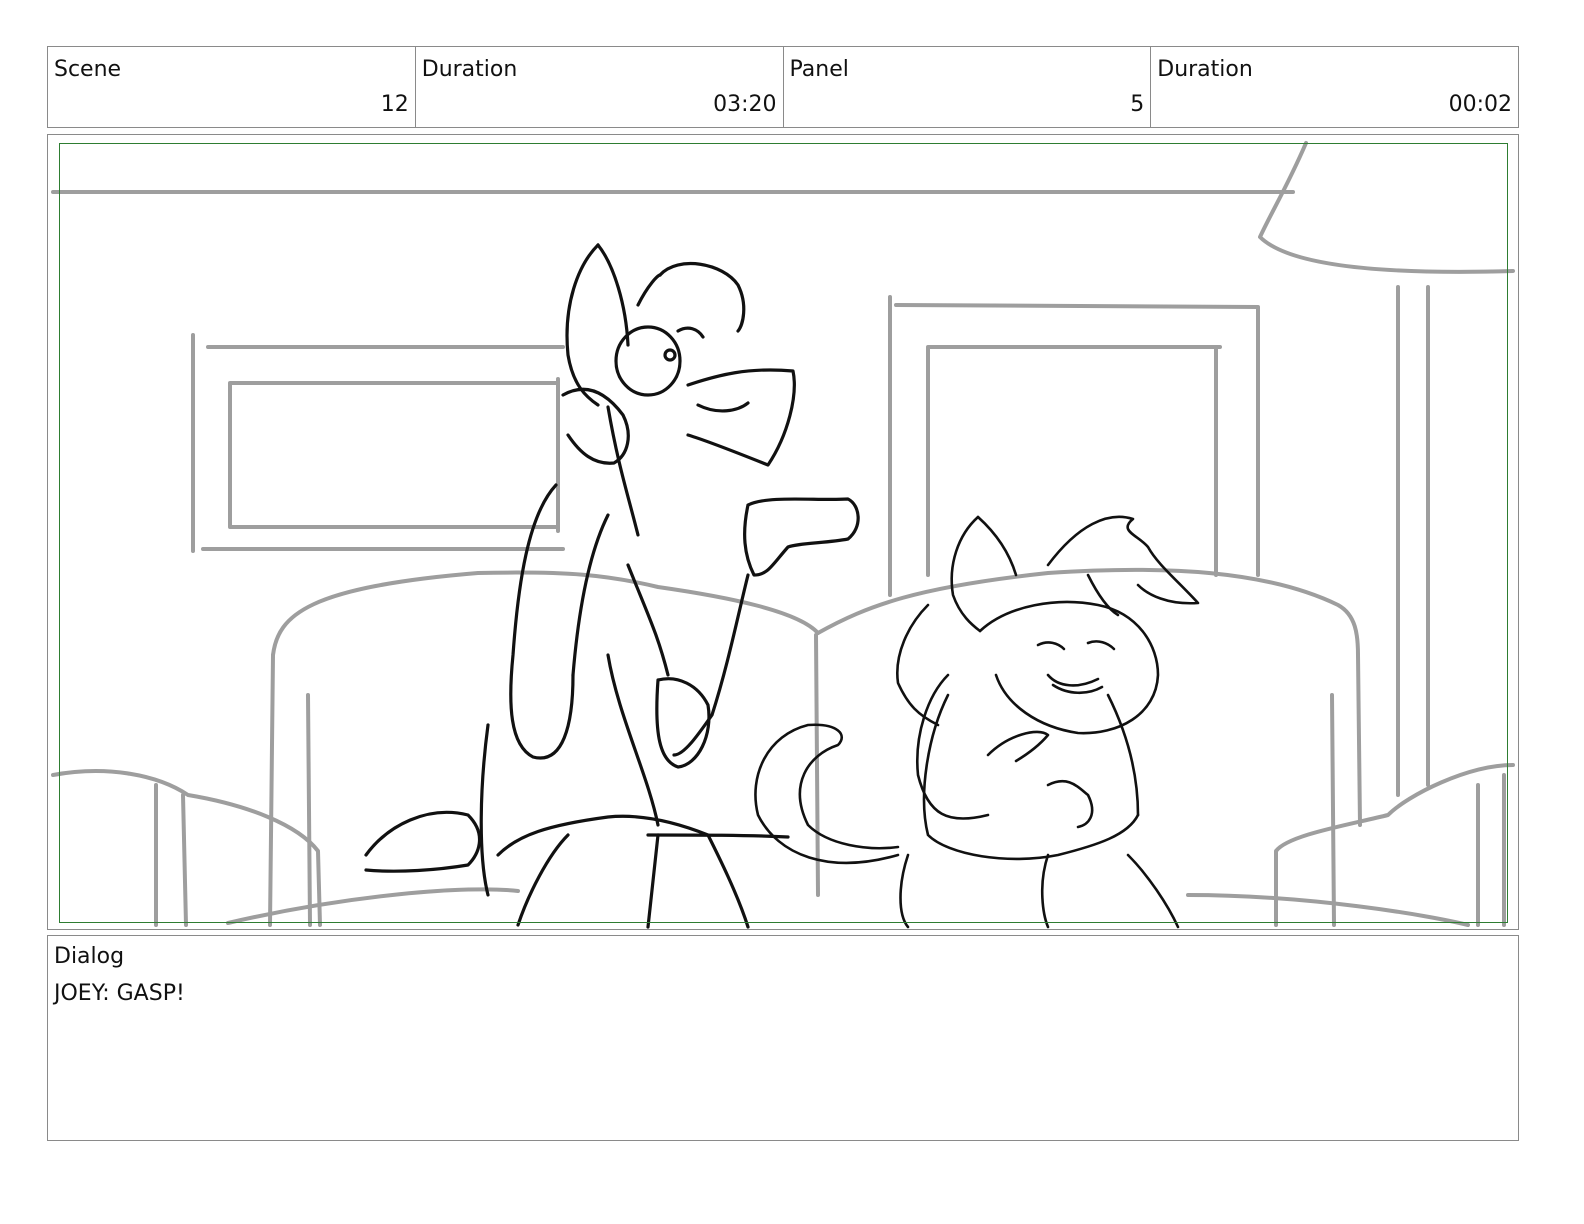 Image resolution: width=1584 pixels, height=1224 pixels. What do you see at coordinates (997, 546) in the screenshot?
I see `cat-ear-left-inner` at bounding box center [997, 546].